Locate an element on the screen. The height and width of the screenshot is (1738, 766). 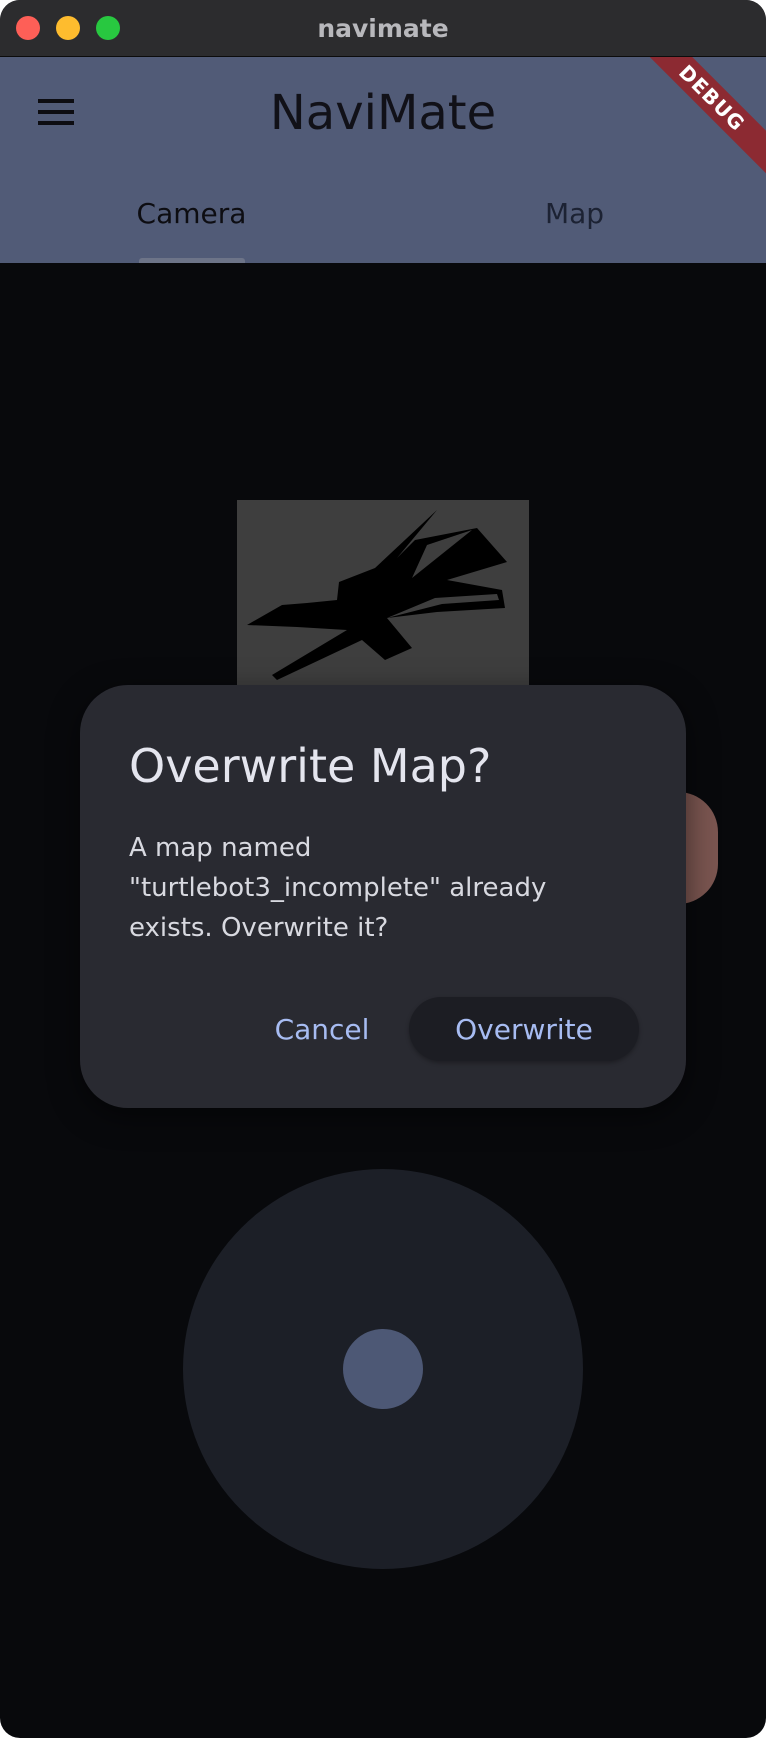
dialog-message-line: A map named is located at coordinates (220, 848).